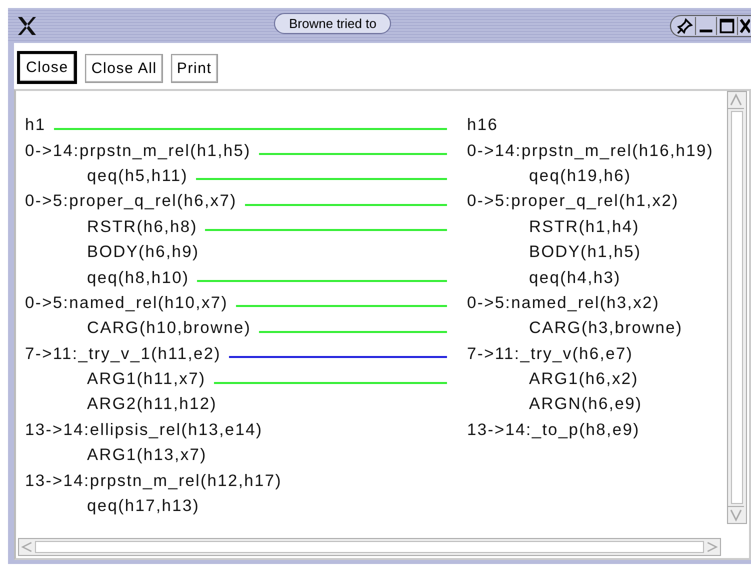  Describe the element at coordinates (550, 353) in the screenshot. I see `relation-text: 7->11:_try_v(h6,e7)` at that location.